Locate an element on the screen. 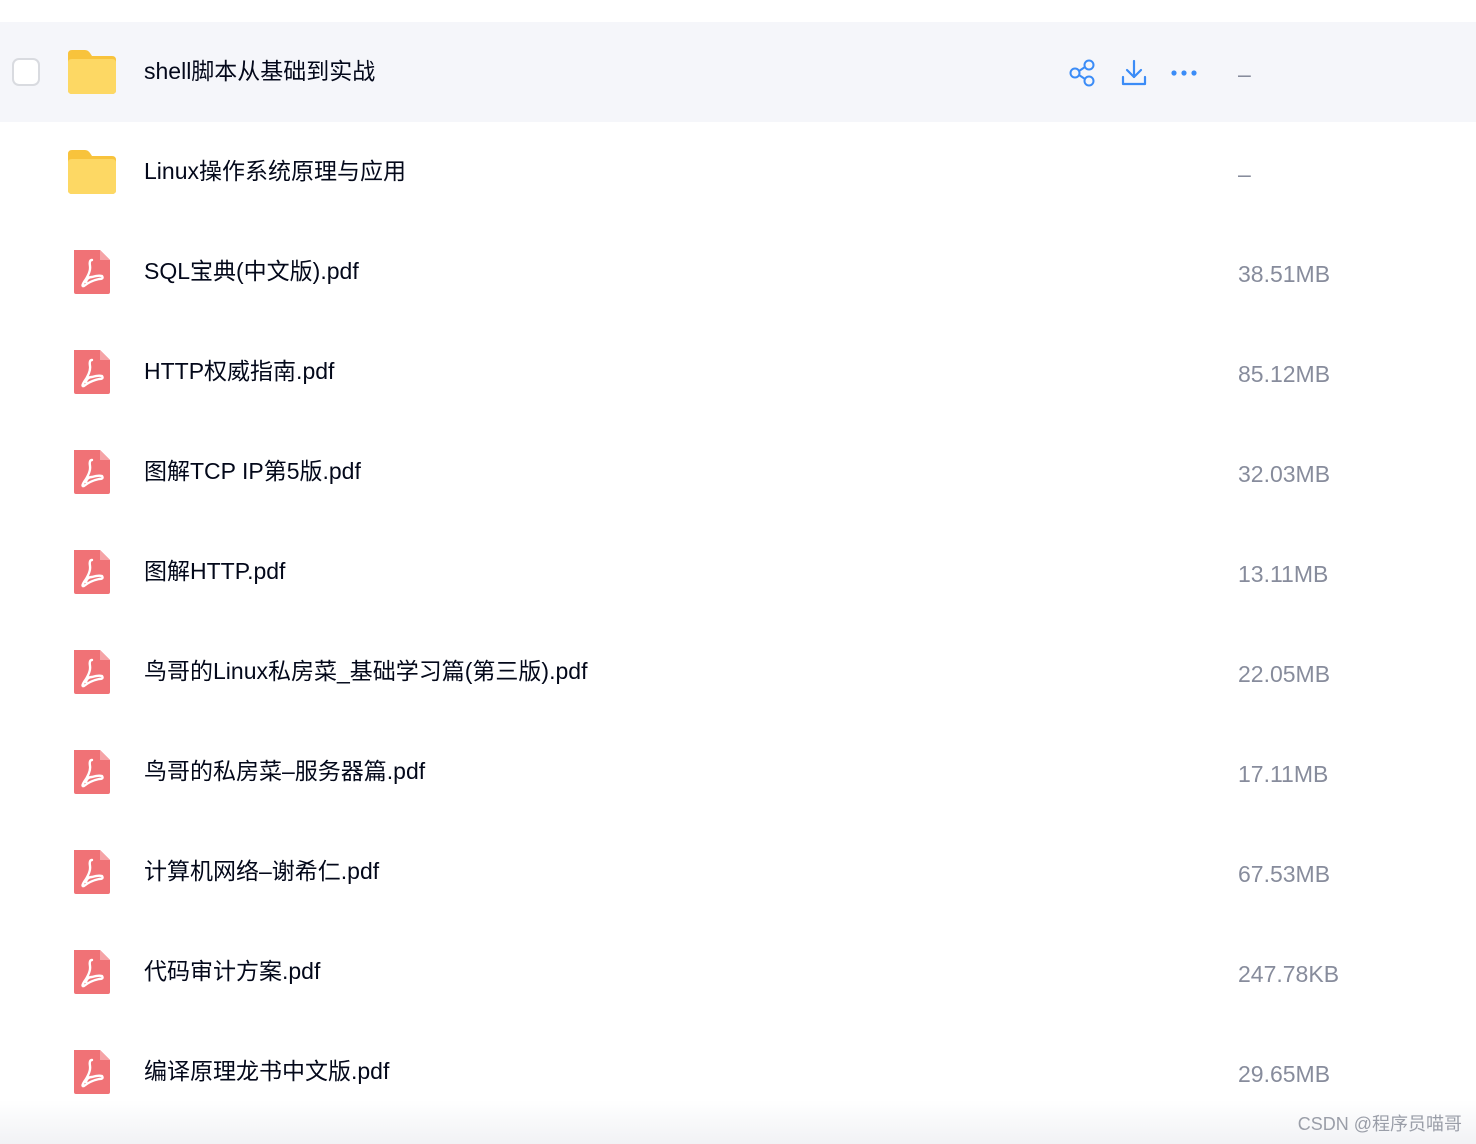  more-icon is located at coordinates (1184, 73).